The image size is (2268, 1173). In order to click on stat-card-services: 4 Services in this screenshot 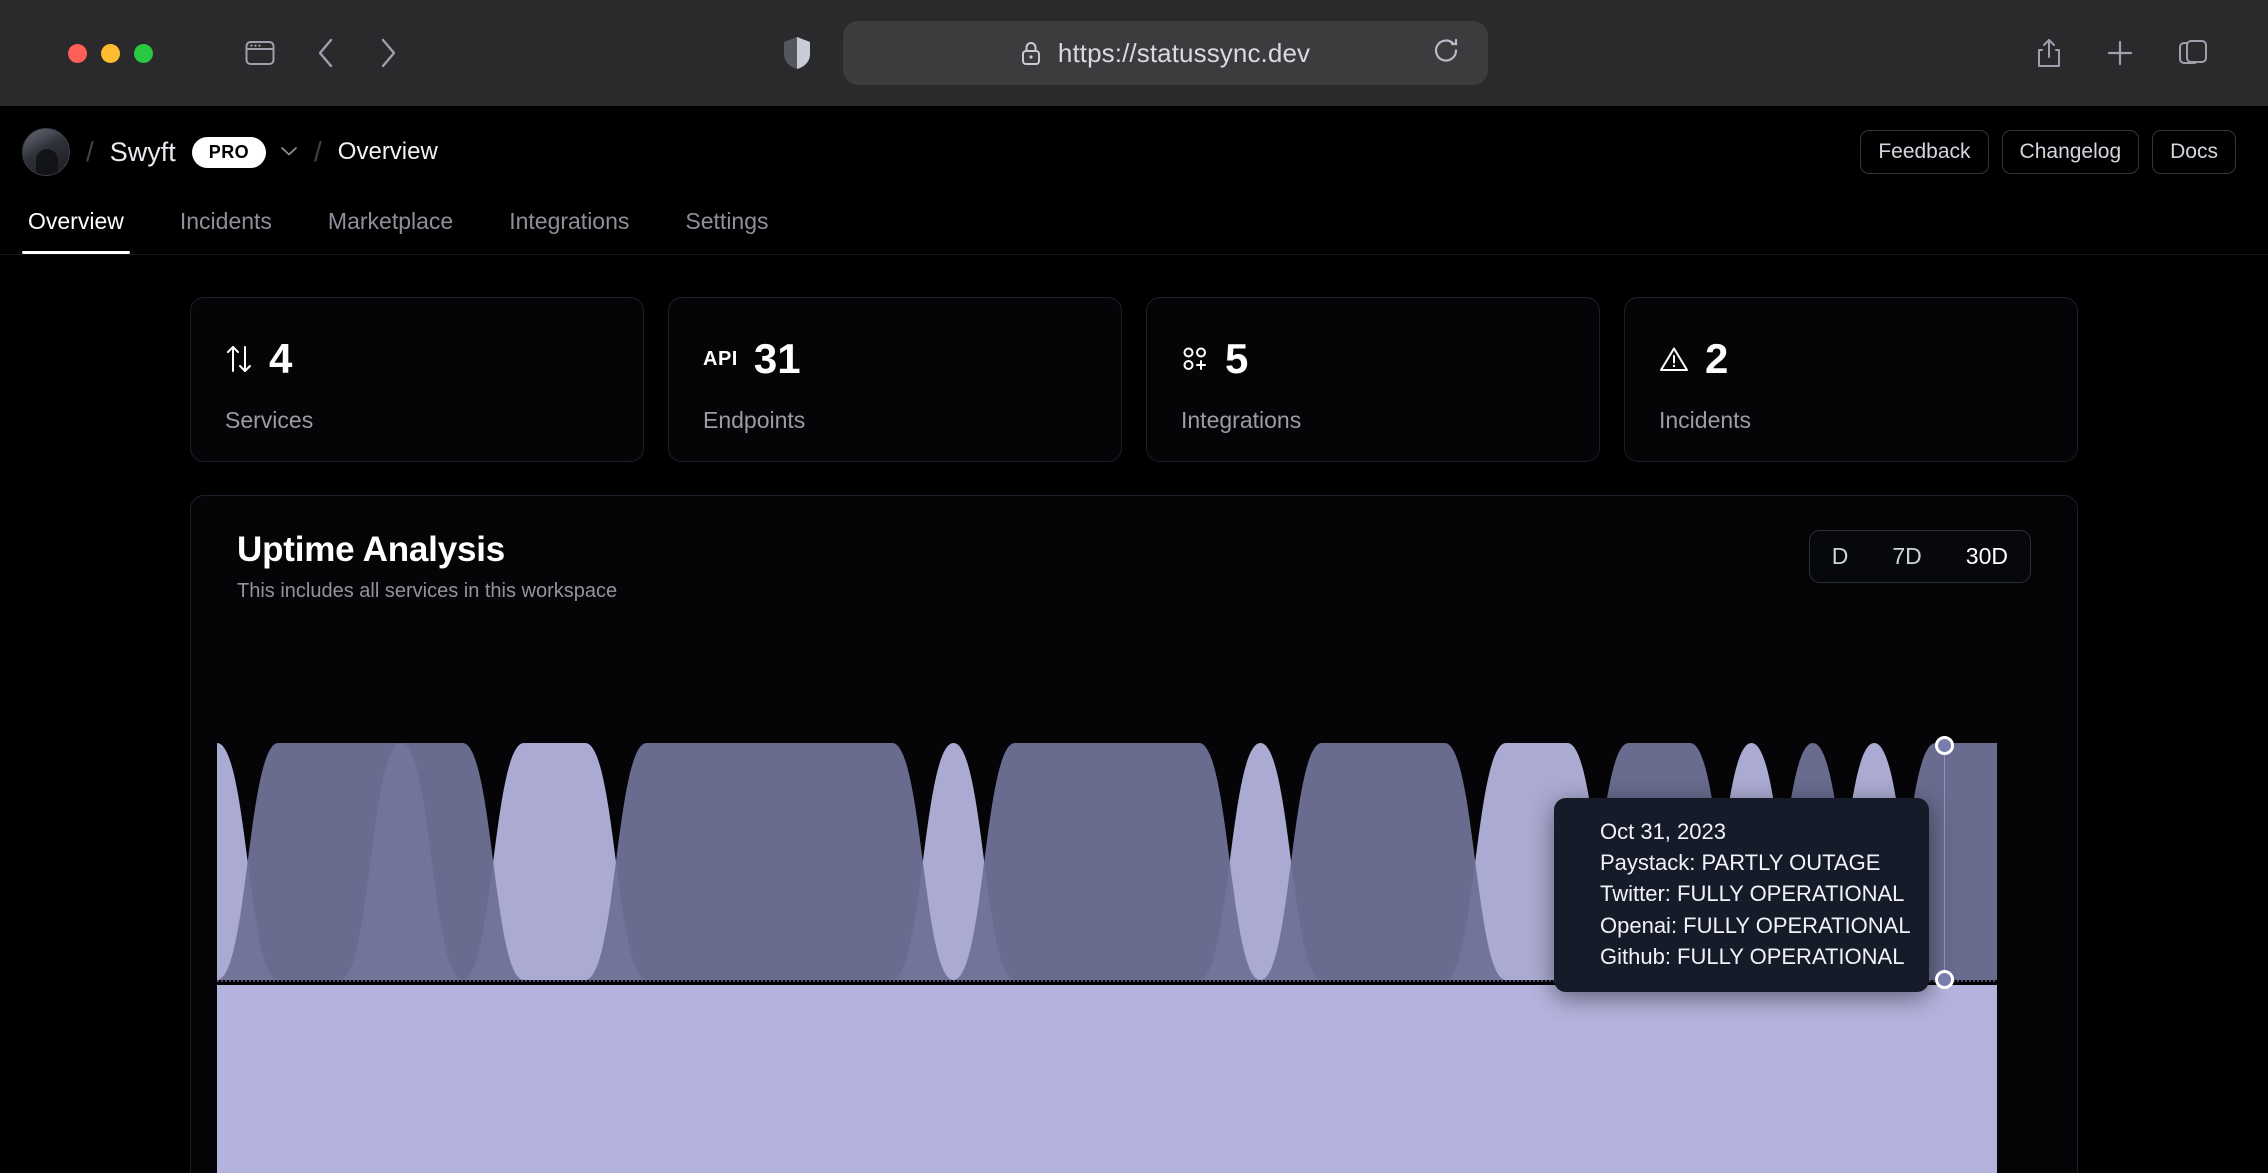, I will do `click(417, 379)`.